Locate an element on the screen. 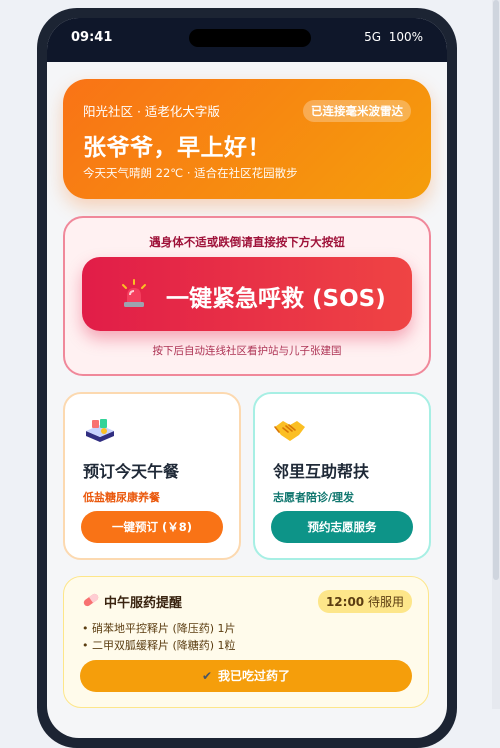 This screenshot has height=748, width=500. status-indicators: 5G 100% is located at coordinates (393, 37).